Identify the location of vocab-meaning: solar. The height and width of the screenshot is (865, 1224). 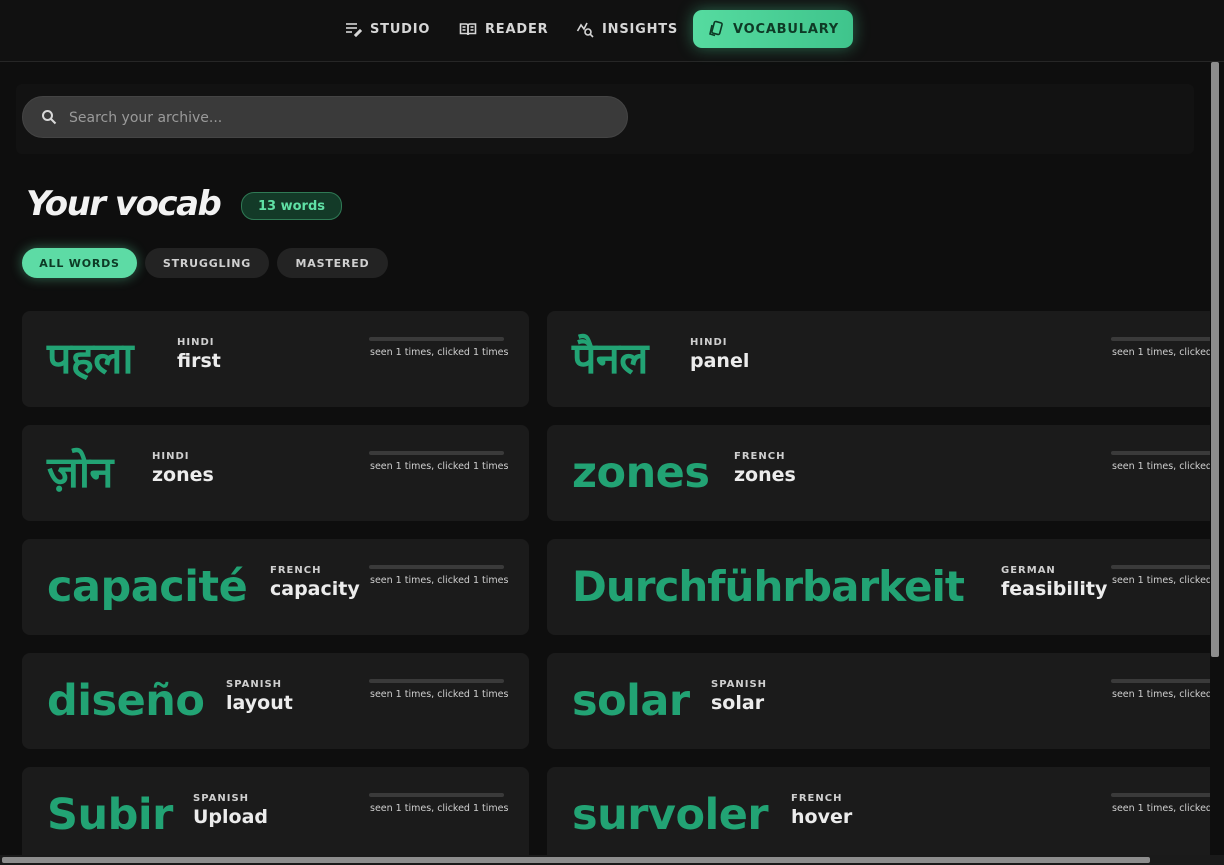
(738, 703).